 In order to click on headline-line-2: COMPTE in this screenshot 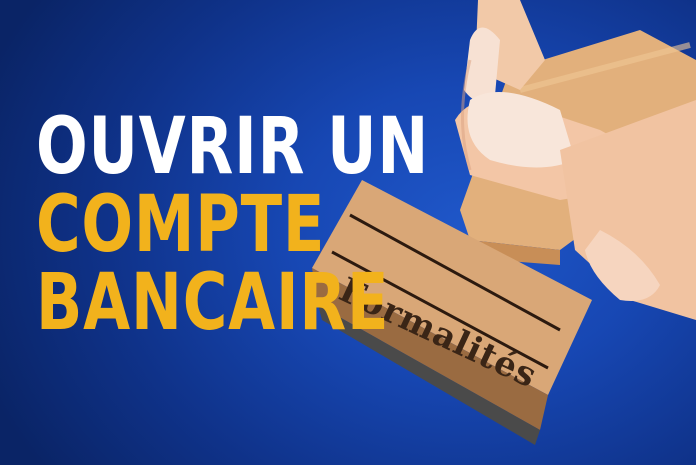, I will do `click(181, 225)`.